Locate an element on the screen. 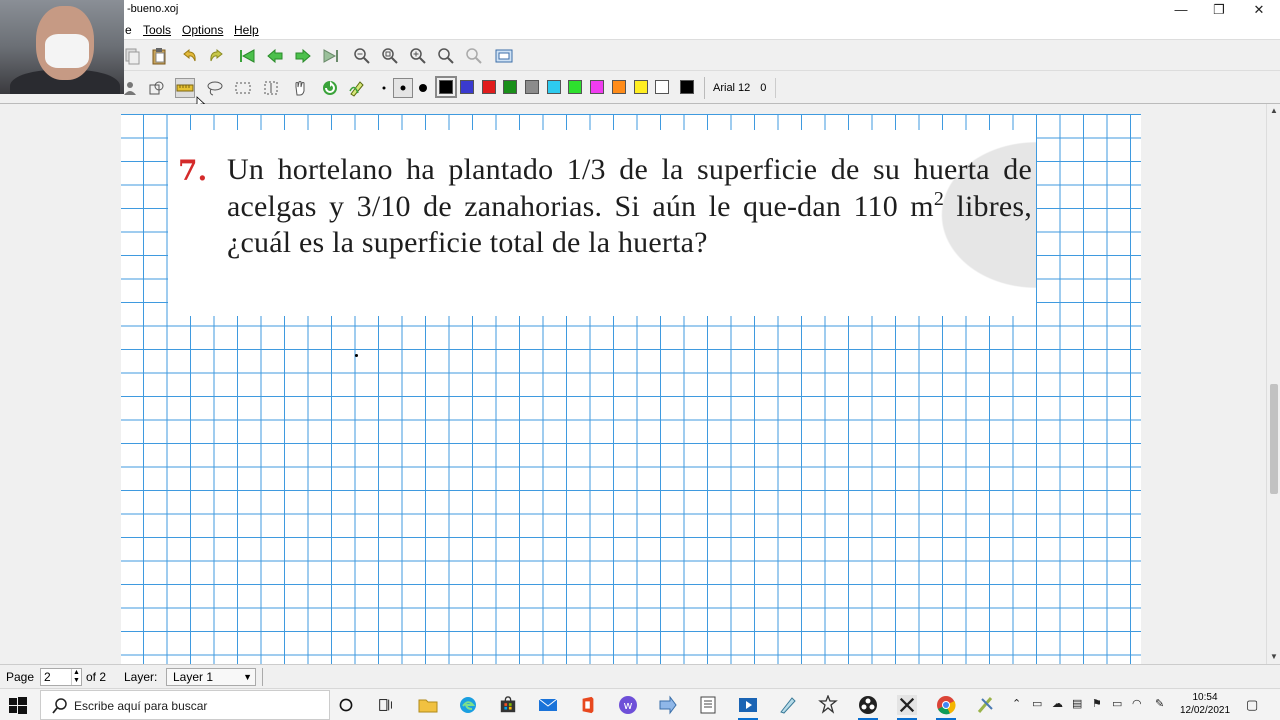 The width and height of the screenshot is (1280, 720). color-lightblue-button is located at coordinates (554, 87).